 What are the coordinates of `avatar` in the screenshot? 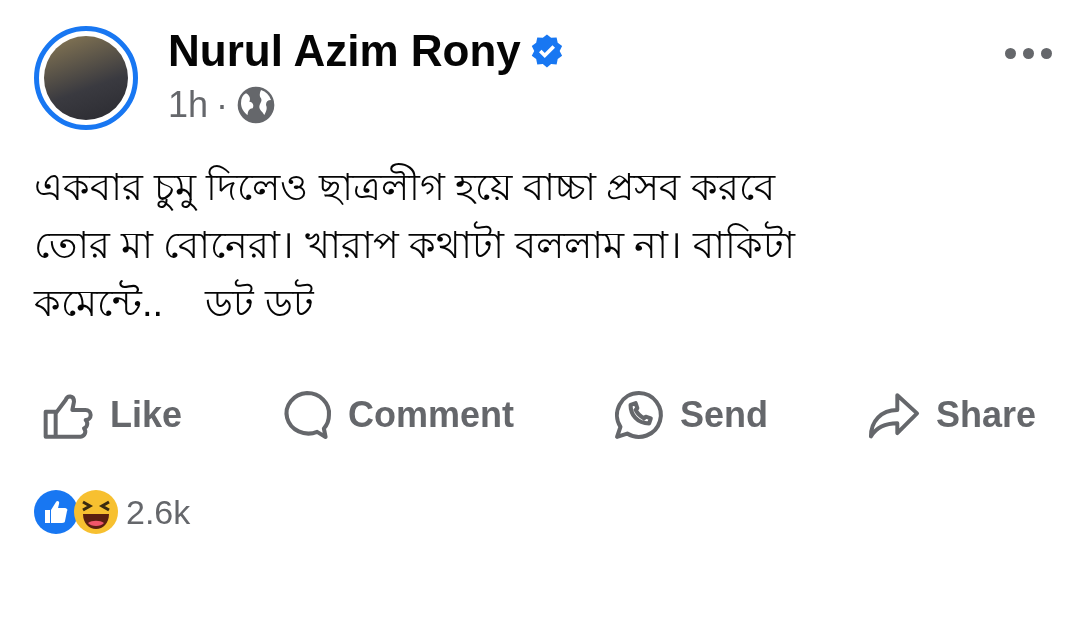 It's located at (86, 78).